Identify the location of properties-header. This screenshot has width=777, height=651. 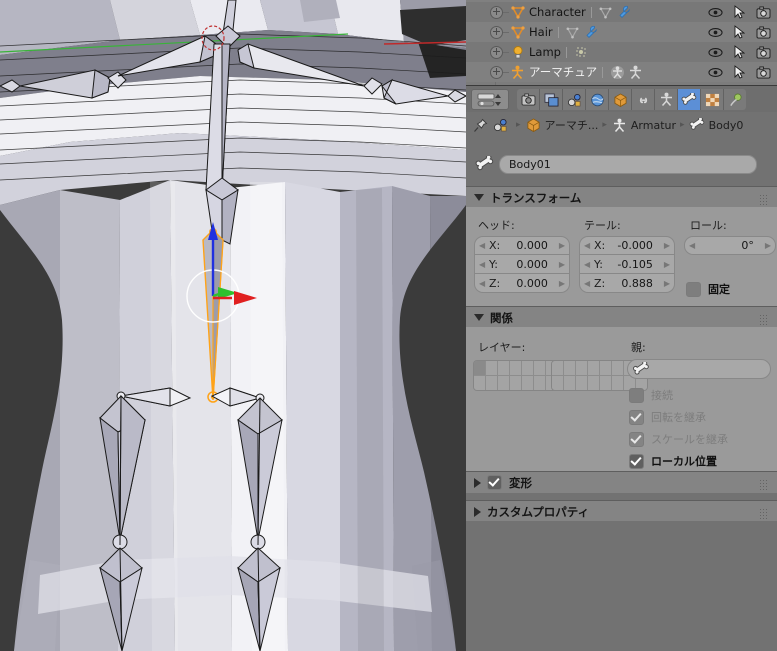
(621, 99).